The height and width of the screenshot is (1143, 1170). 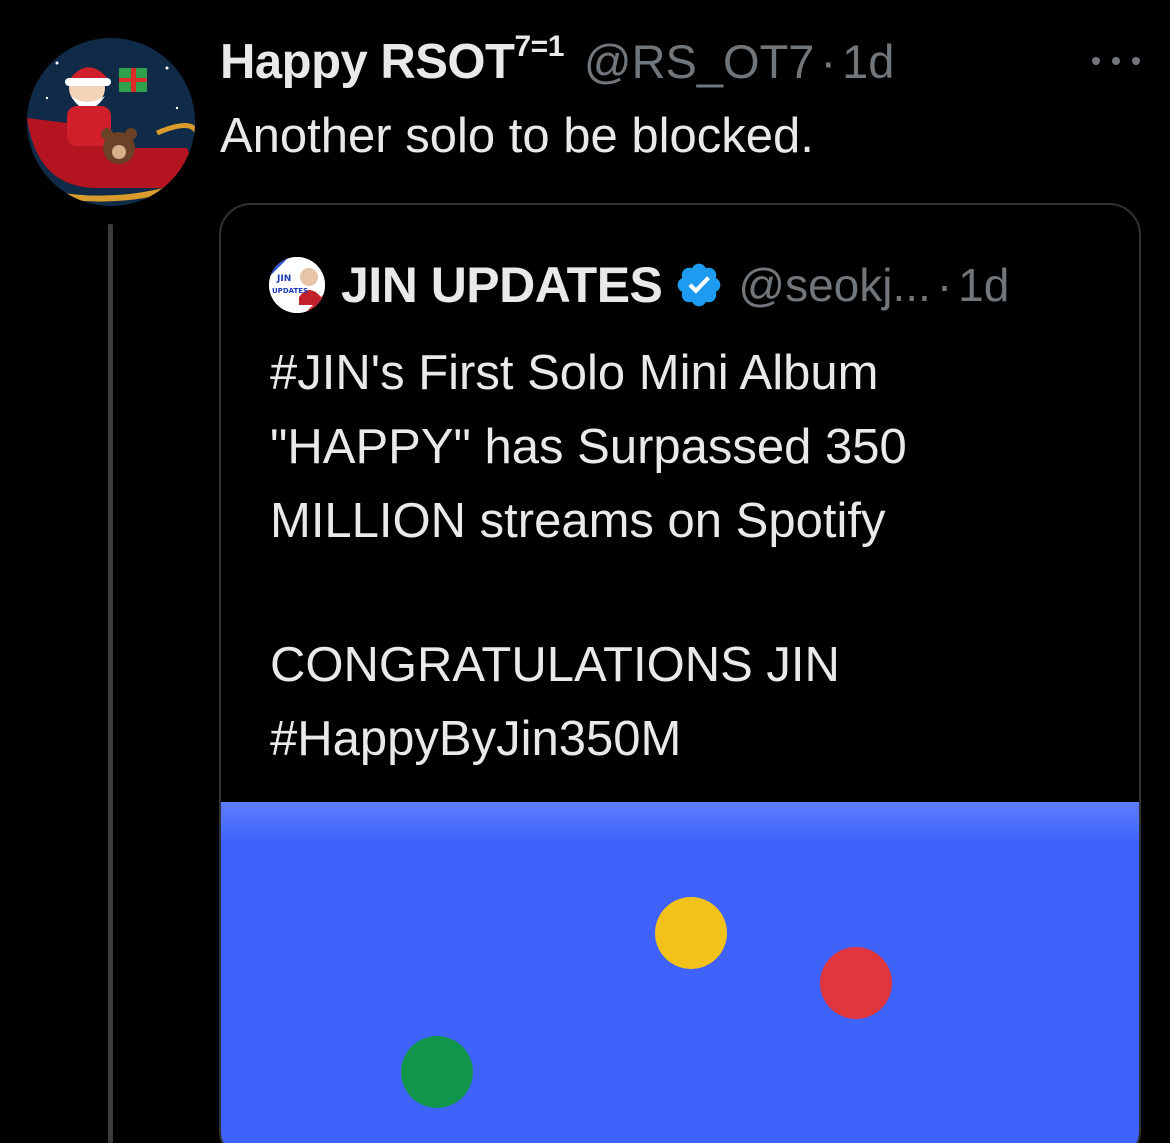 I want to click on thread-line, so click(x=110, y=683).